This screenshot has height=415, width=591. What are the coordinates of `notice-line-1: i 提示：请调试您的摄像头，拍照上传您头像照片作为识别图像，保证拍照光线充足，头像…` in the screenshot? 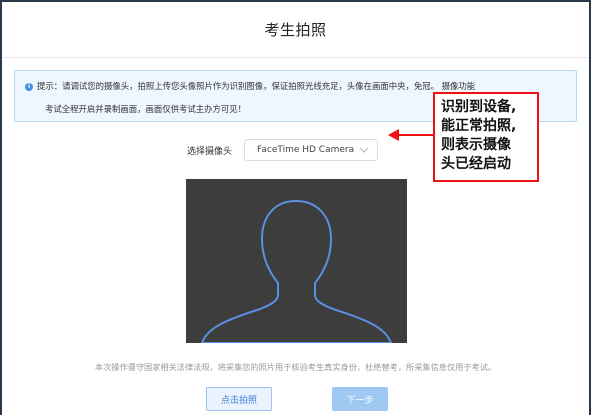 It's located at (250, 86).